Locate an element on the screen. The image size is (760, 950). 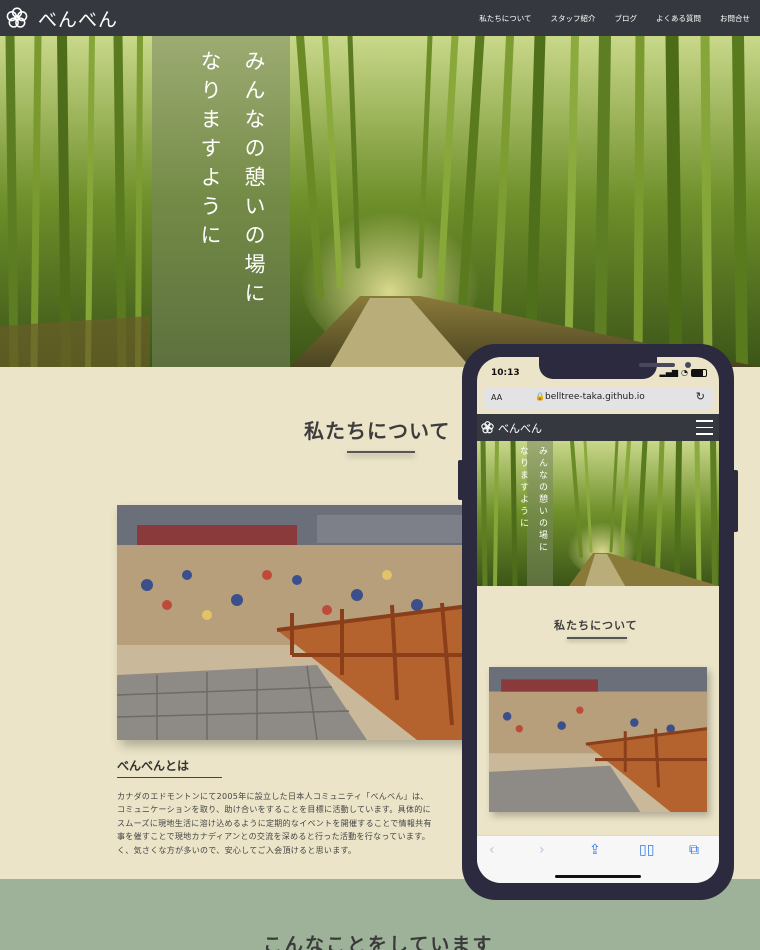
phone-notch is located at coordinates (615, 368).